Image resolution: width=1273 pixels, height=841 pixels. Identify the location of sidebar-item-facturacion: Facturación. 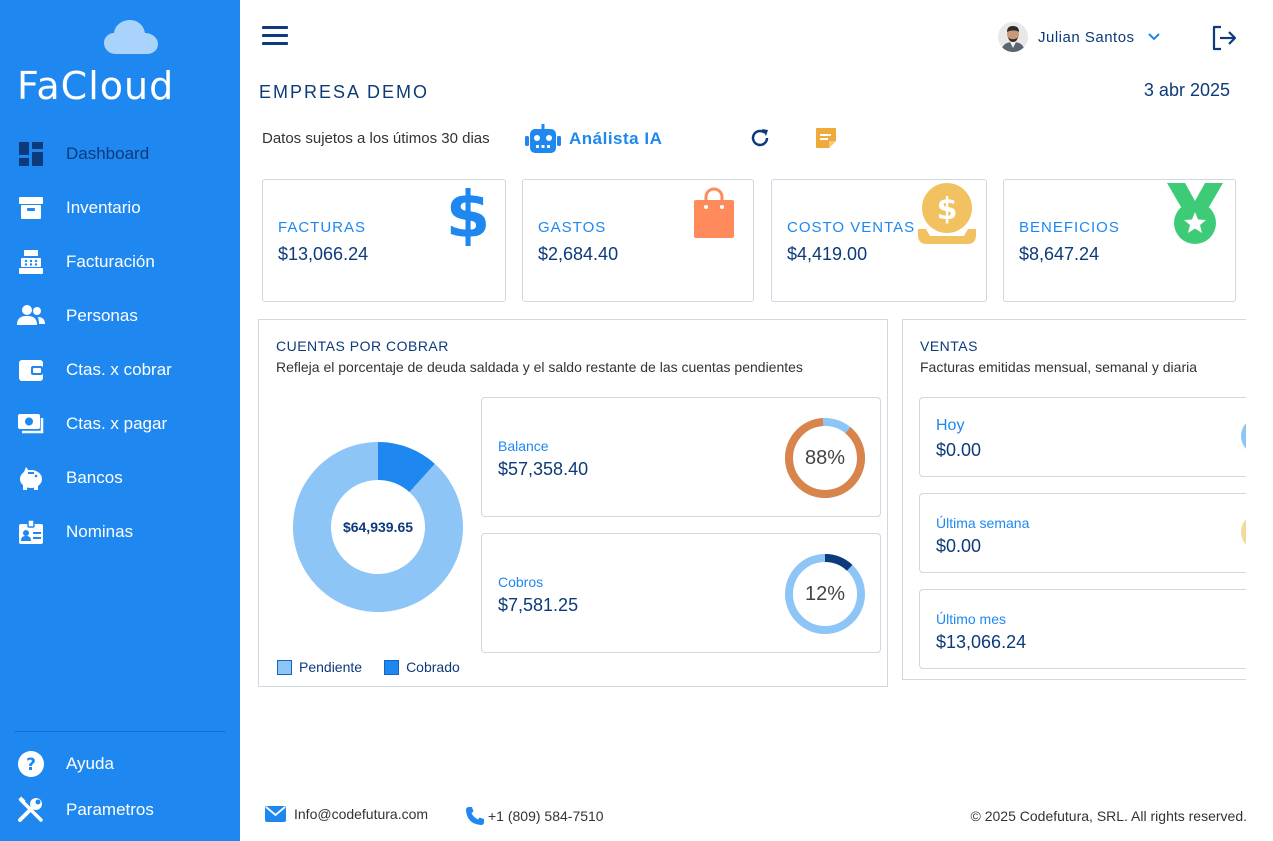
(120, 262).